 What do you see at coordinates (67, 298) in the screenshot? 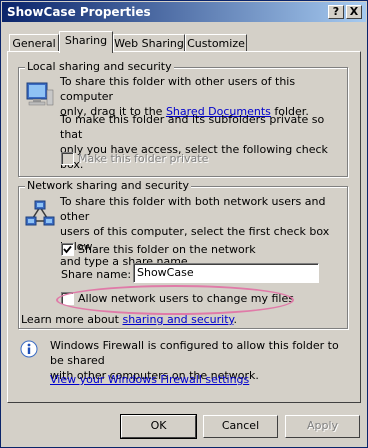
I see `allow-change-checkbox` at bounding box center [67, 298].